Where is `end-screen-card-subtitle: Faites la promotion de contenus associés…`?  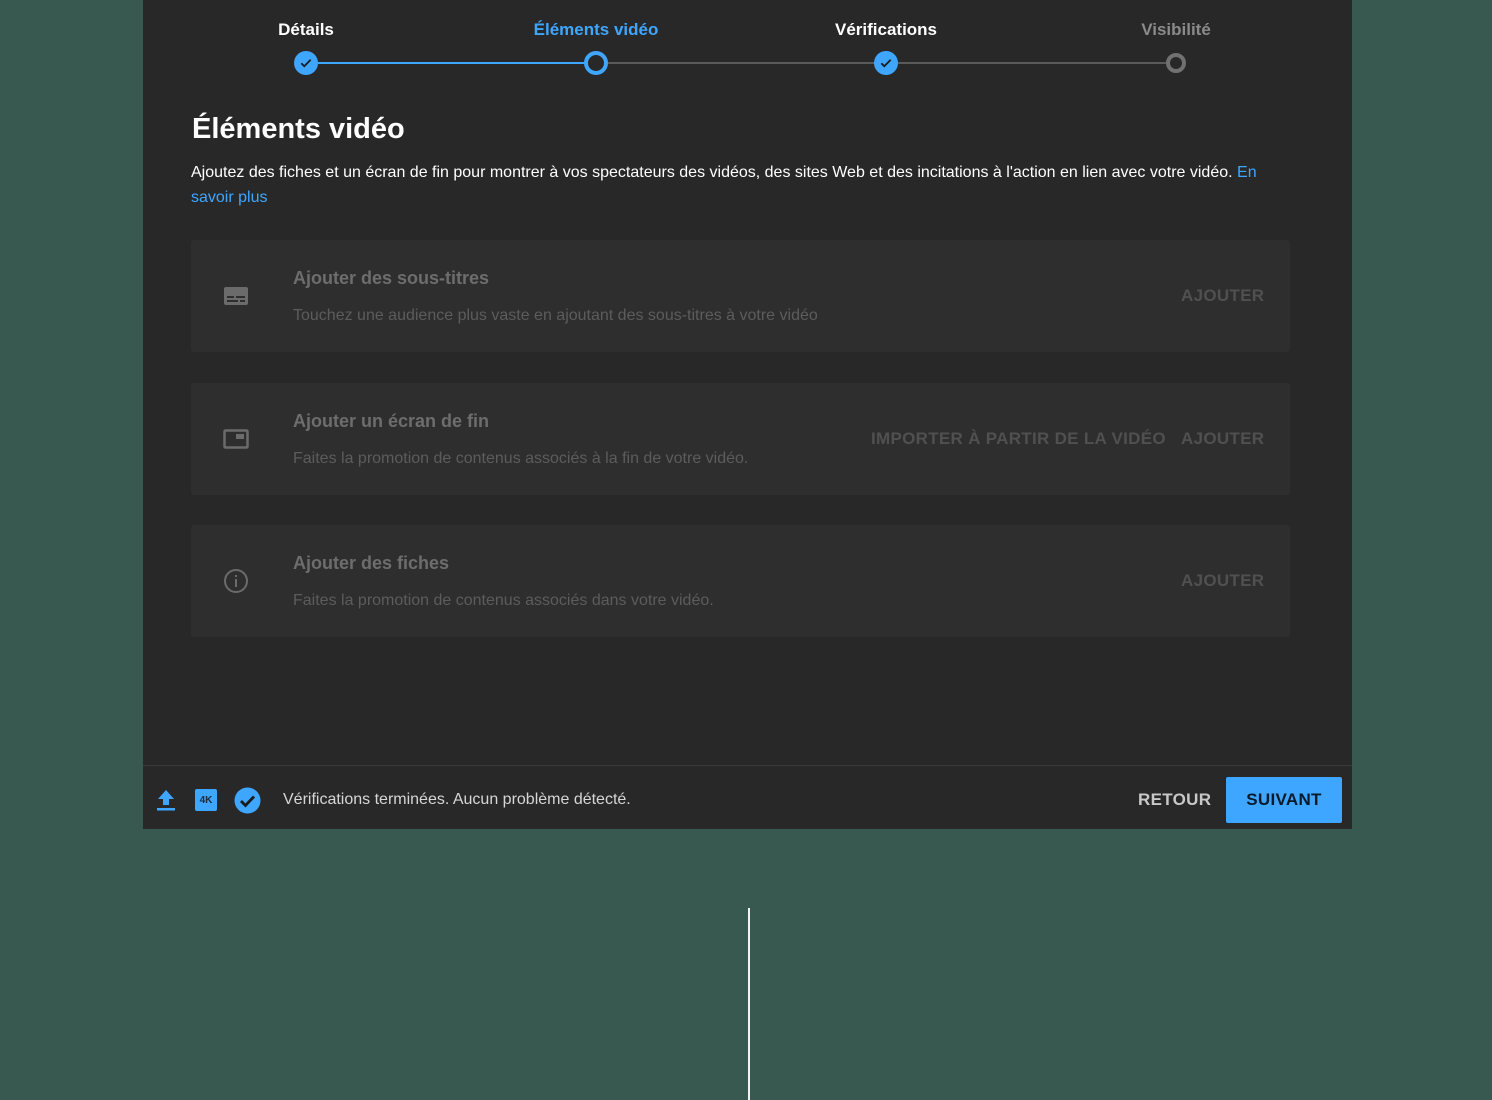 end-screen-card-subtitle: Faites la promotion de contenus associés… is located at coordinates (521, 458).